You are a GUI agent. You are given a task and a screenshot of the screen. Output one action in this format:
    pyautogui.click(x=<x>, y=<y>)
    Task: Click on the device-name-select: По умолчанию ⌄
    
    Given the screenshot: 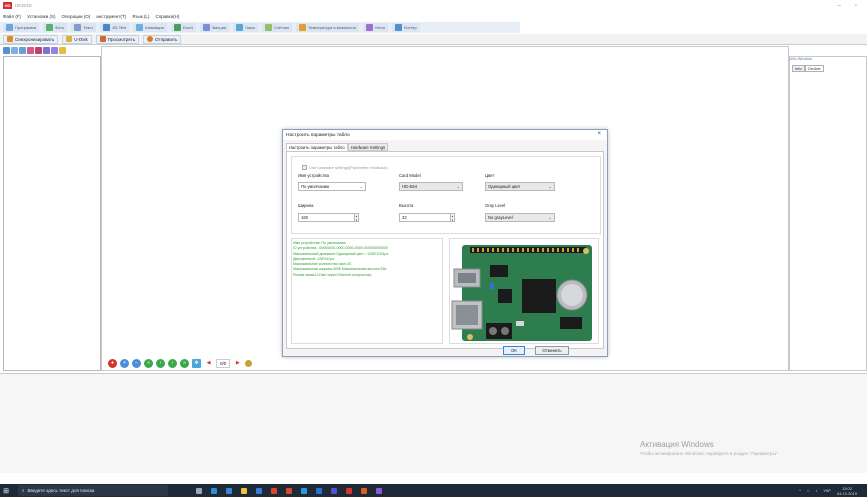 What is the action you would take?
    pyautogui.click(x=332, y=186)
    